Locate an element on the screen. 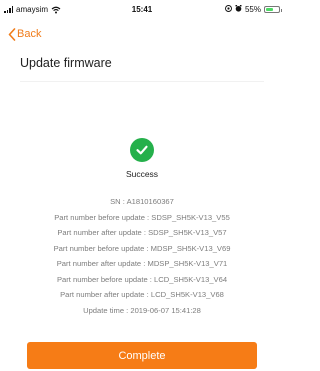 The height and width of the screenshot is (371, 320). complete-button: Complete is located at coordinates (142, 355).